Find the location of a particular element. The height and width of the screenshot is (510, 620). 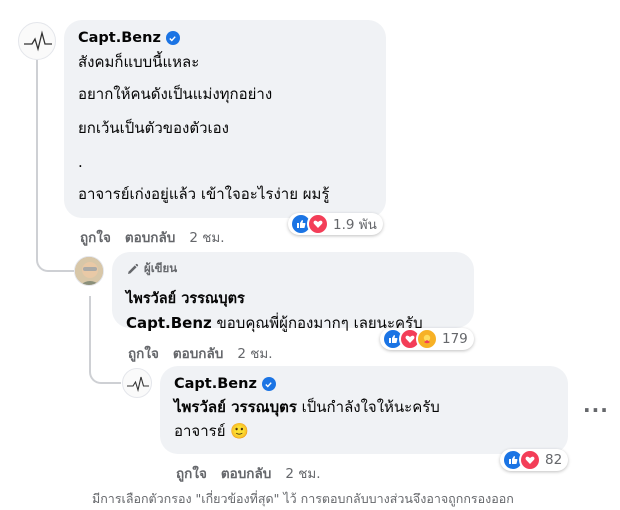

reaction-summary-2: 179 is located at coordinates (427, 339).